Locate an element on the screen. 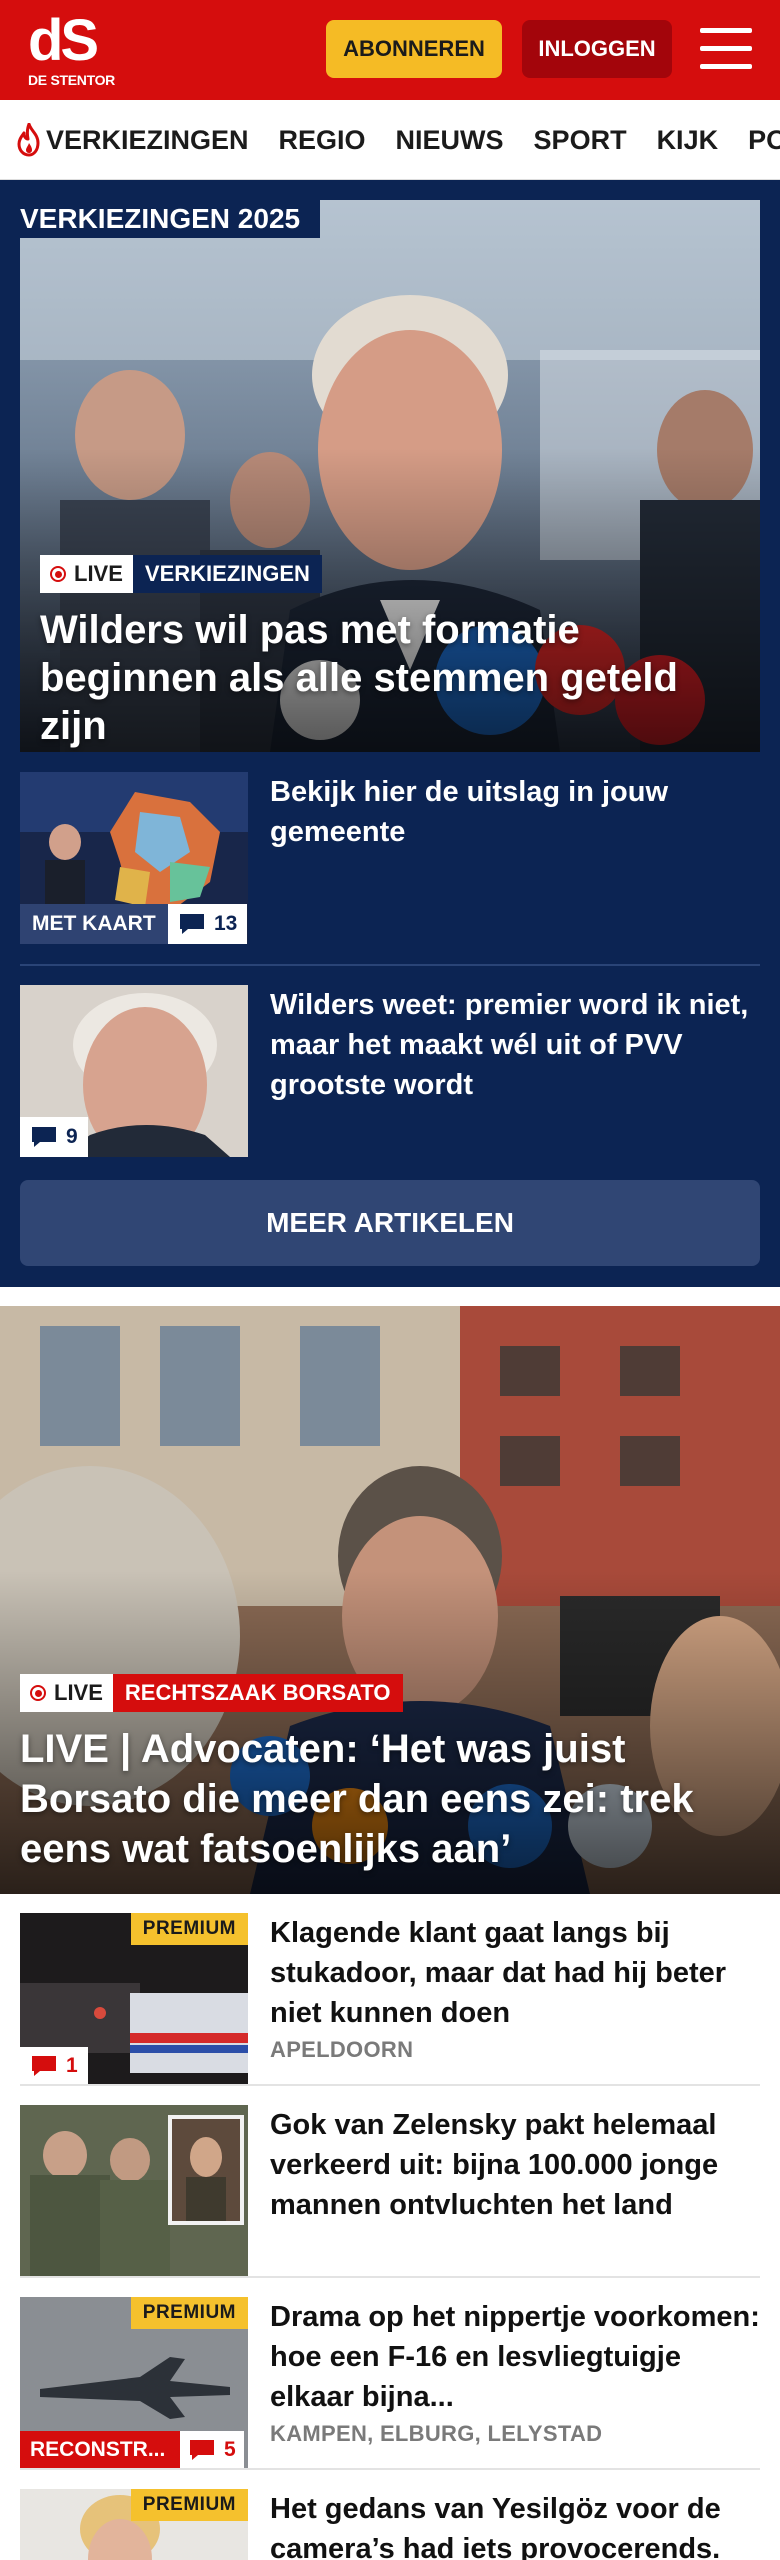 This screenshot has height=2560, width=780. article-location: APELDOORN is located at coordinates (342, 2049).